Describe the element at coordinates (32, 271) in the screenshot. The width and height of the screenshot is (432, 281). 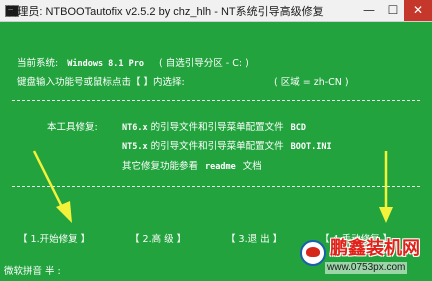
I see `ime-status: 微软拼音 半 :` at that location.